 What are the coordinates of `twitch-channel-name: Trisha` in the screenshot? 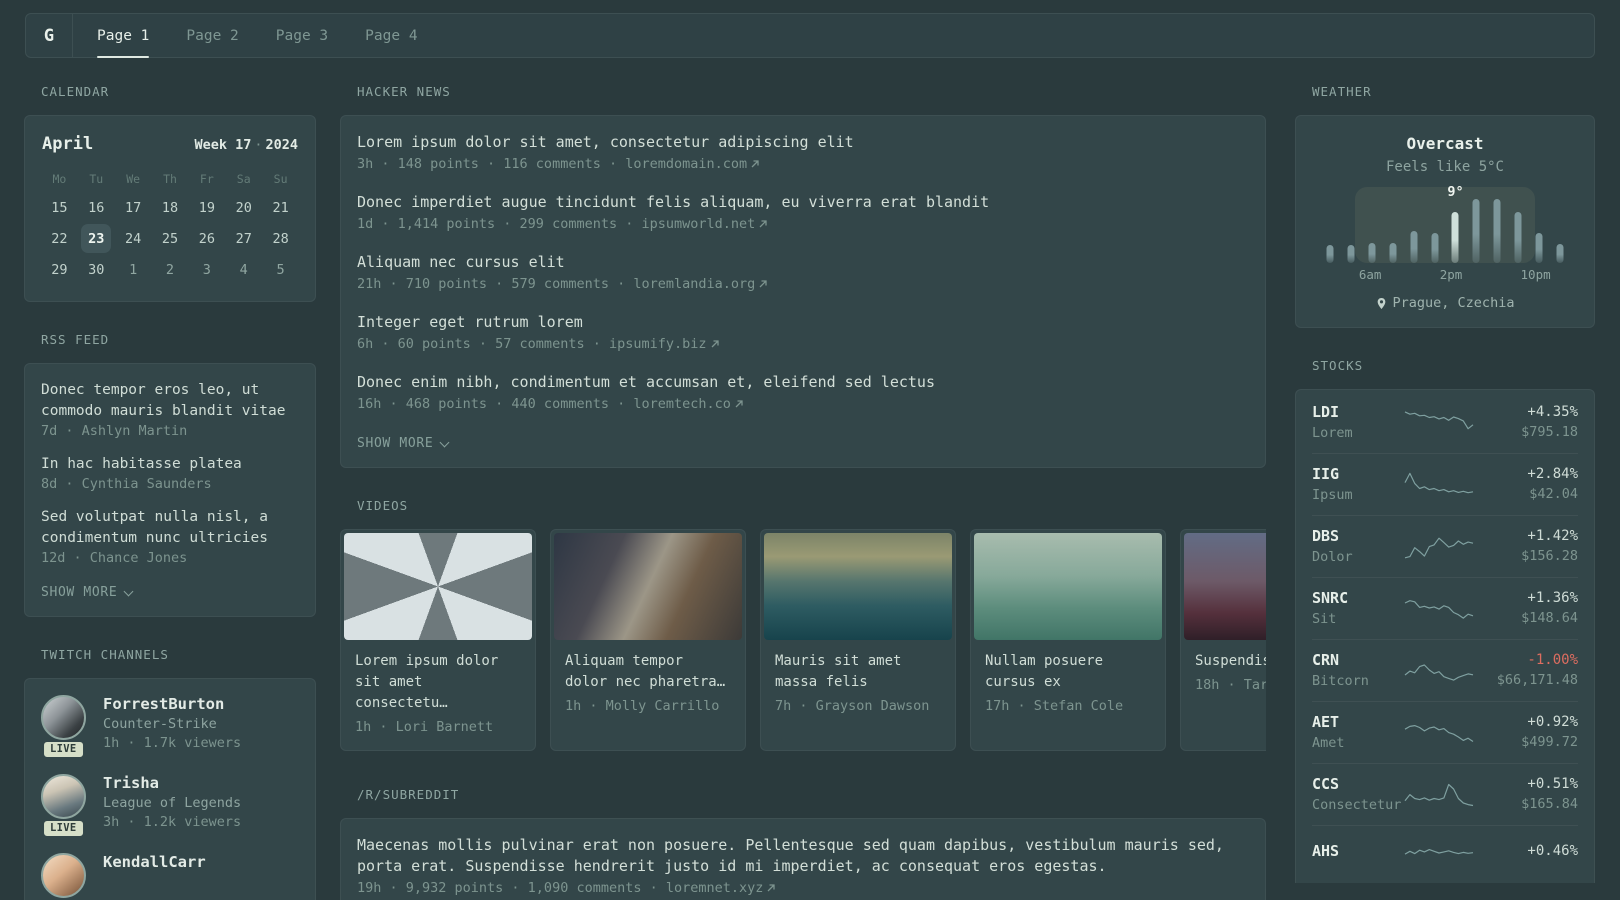 It's located at (172, 783).